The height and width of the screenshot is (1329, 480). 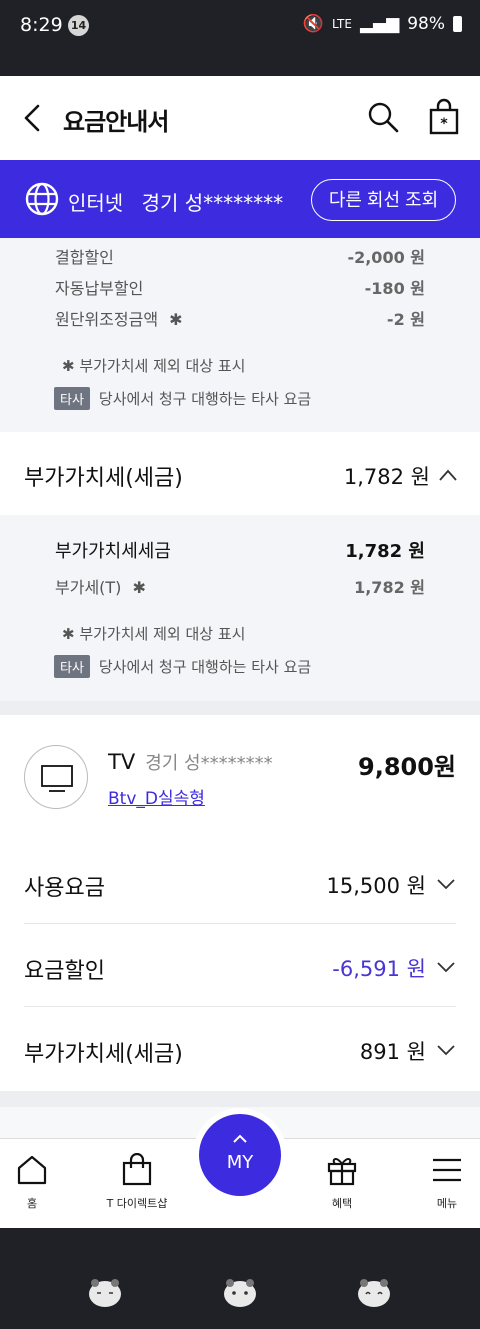 I want to click on tv-icon-circle, so click(x=56, y=777).